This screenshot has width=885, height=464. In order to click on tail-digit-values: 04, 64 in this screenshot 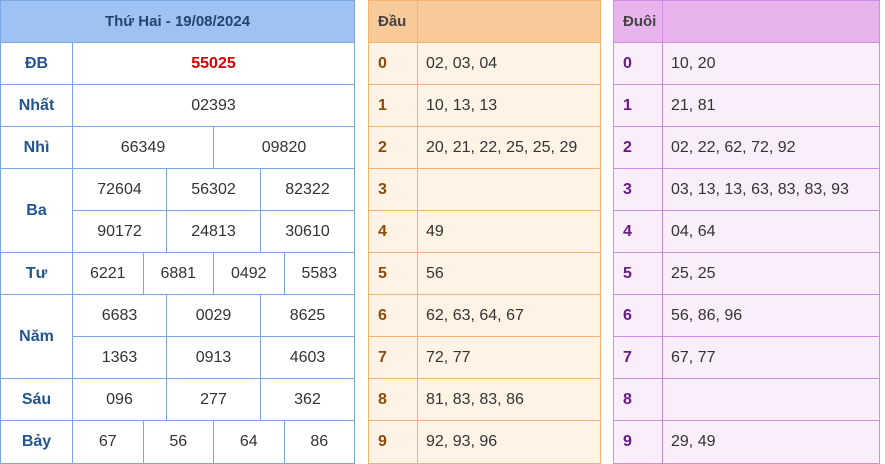, I will do `click(693, 231)`.